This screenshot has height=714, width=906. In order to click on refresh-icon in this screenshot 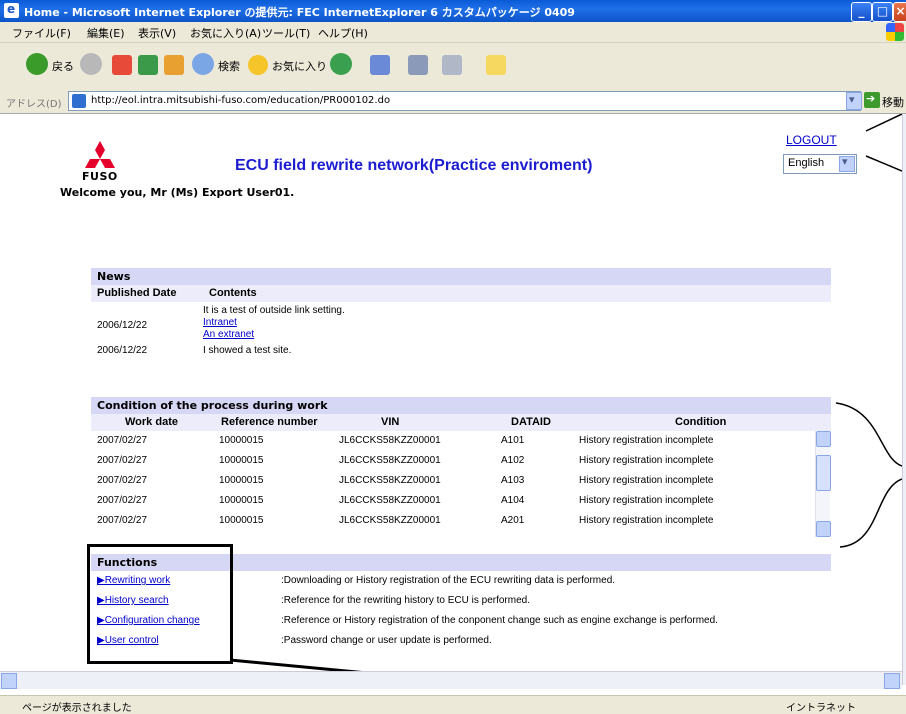, I will do `click(148, 65)`.